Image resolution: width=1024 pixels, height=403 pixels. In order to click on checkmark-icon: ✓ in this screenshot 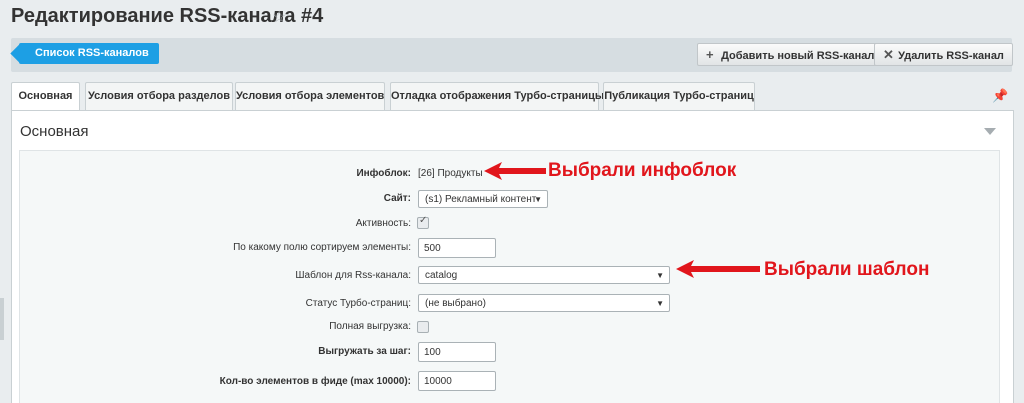, I will do `click(423, 220)`.